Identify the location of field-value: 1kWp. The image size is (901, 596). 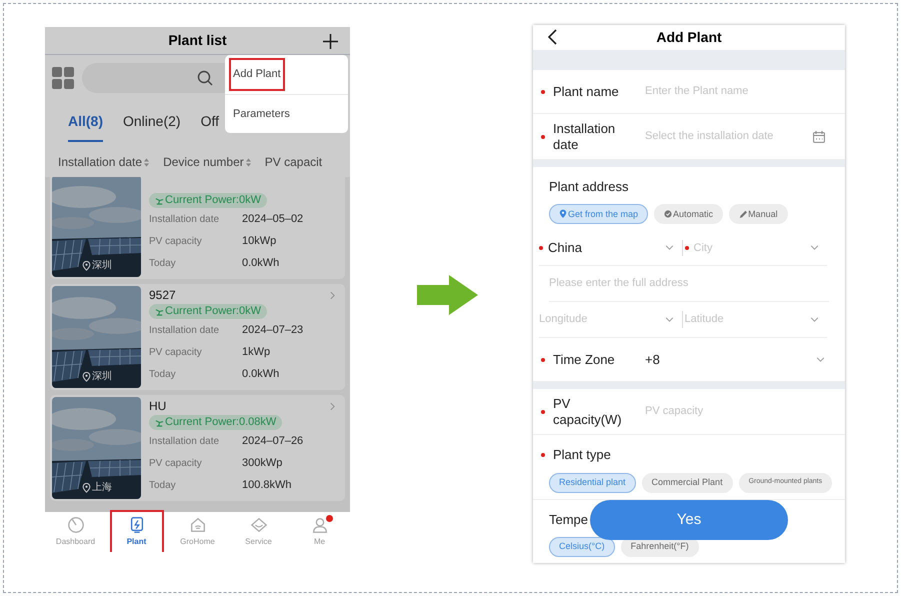
(256, 352).